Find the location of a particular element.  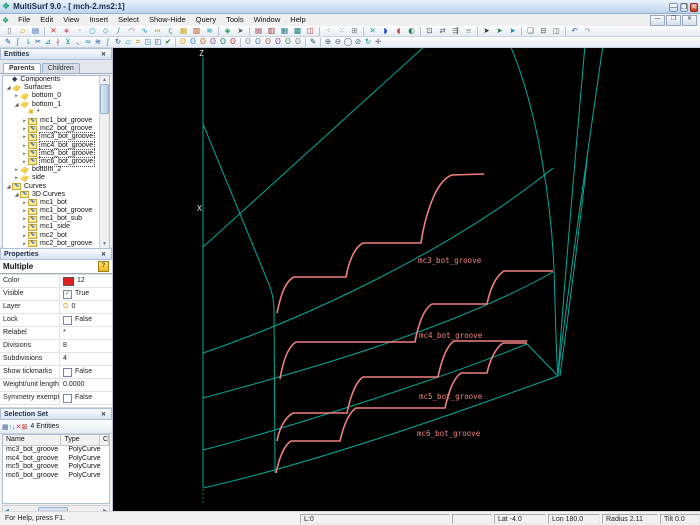

toolbar-icon-hide-all: ʘ is located at coordinates (248, 42).